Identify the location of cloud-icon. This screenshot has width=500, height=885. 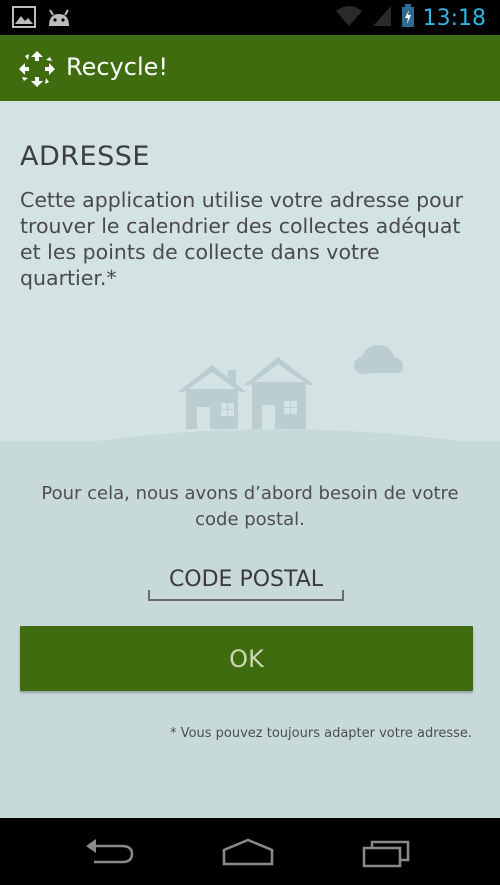
(378, 359).